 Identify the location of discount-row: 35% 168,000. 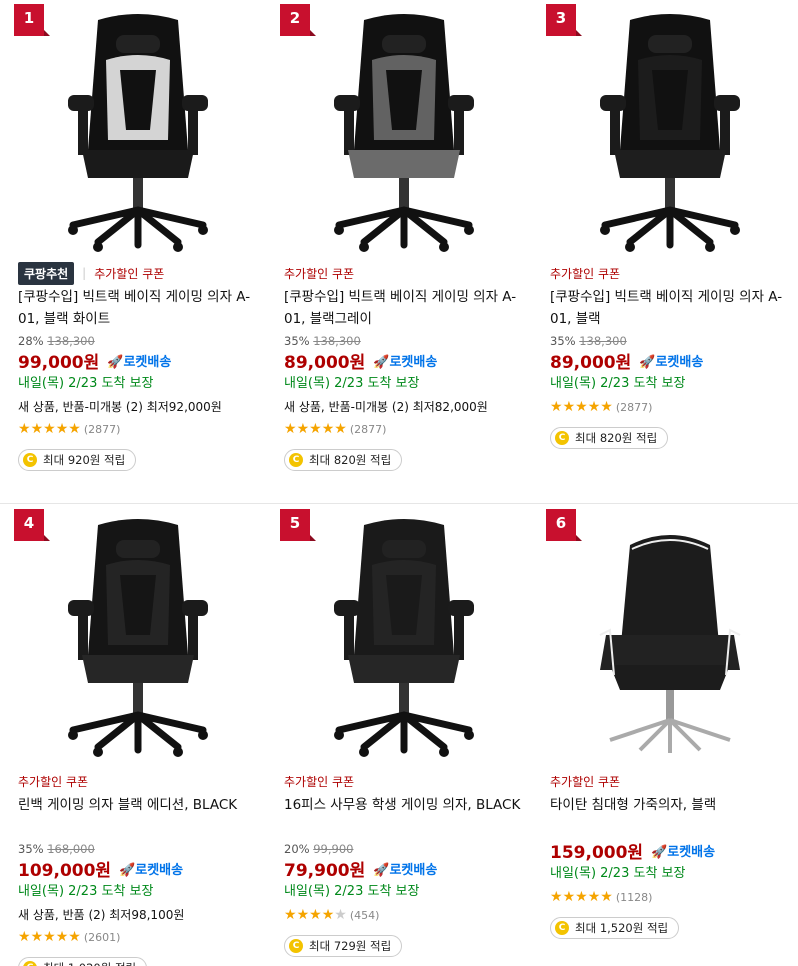
(143, 849).